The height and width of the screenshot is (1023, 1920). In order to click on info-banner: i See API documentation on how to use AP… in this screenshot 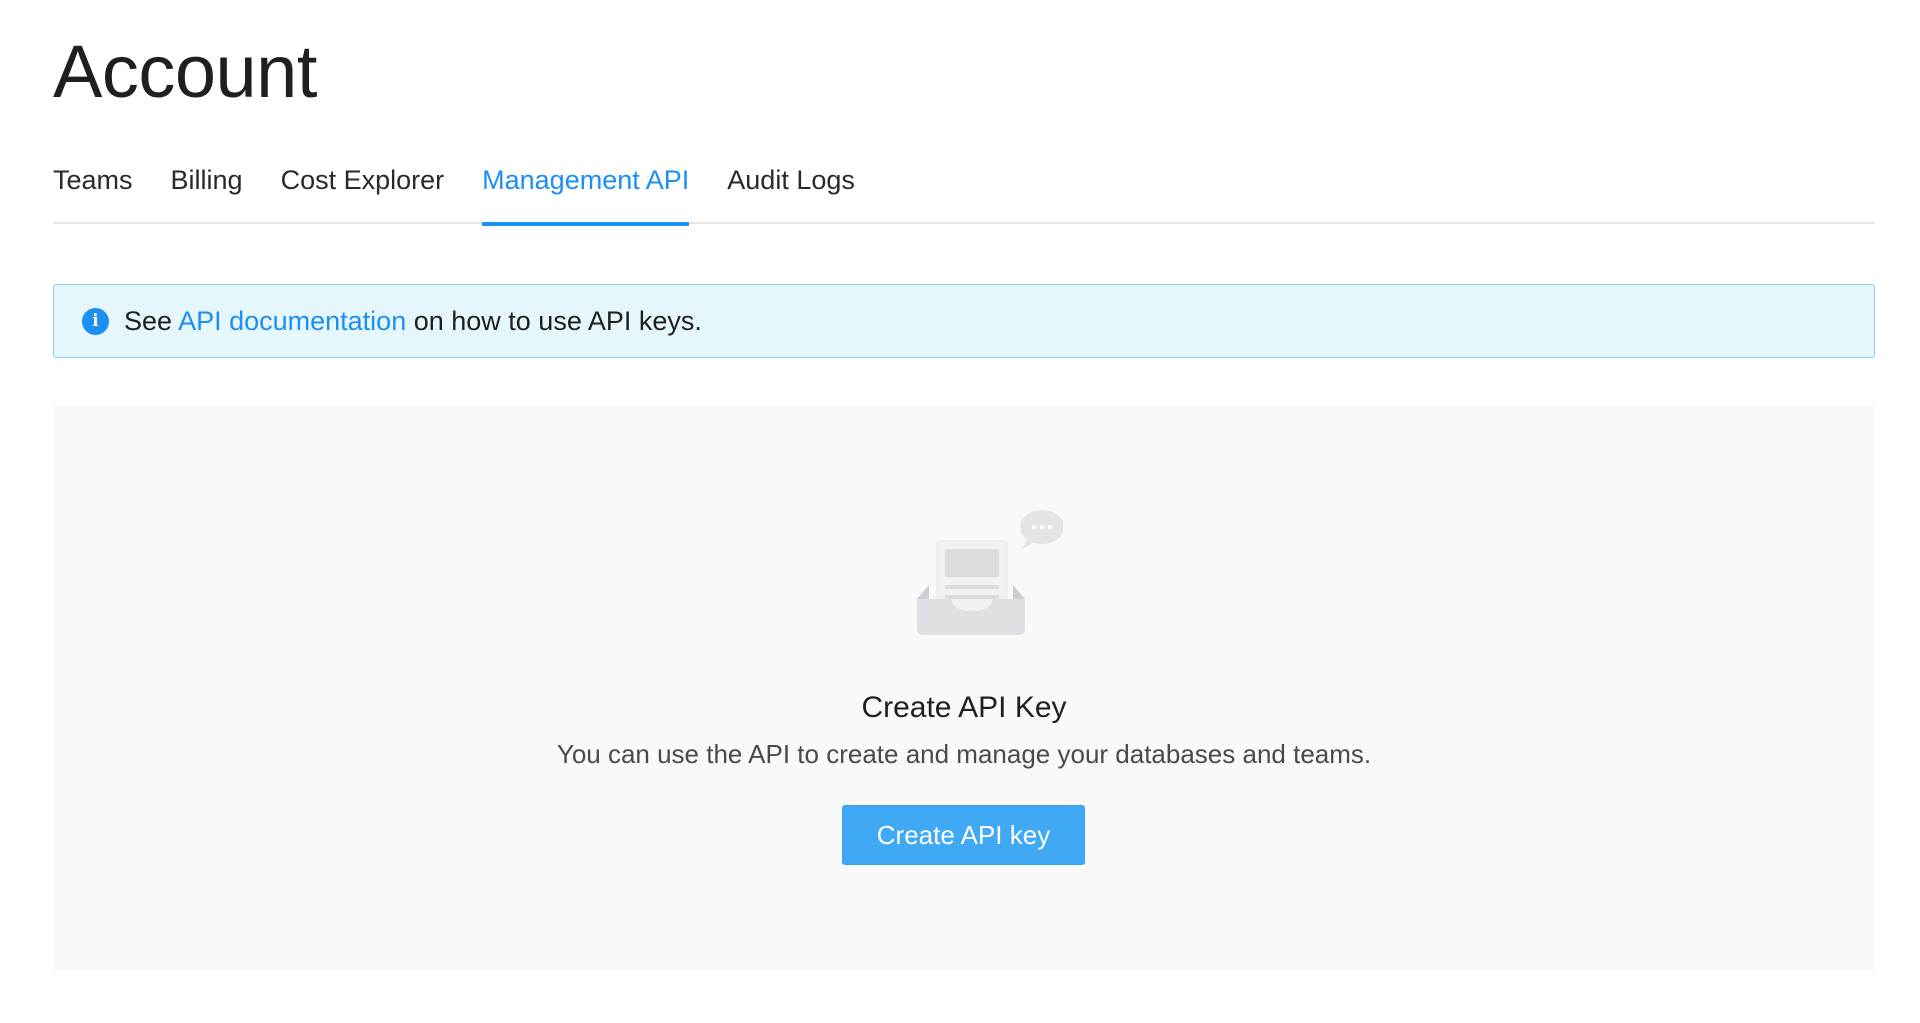, I will do `click(964, 321)`.